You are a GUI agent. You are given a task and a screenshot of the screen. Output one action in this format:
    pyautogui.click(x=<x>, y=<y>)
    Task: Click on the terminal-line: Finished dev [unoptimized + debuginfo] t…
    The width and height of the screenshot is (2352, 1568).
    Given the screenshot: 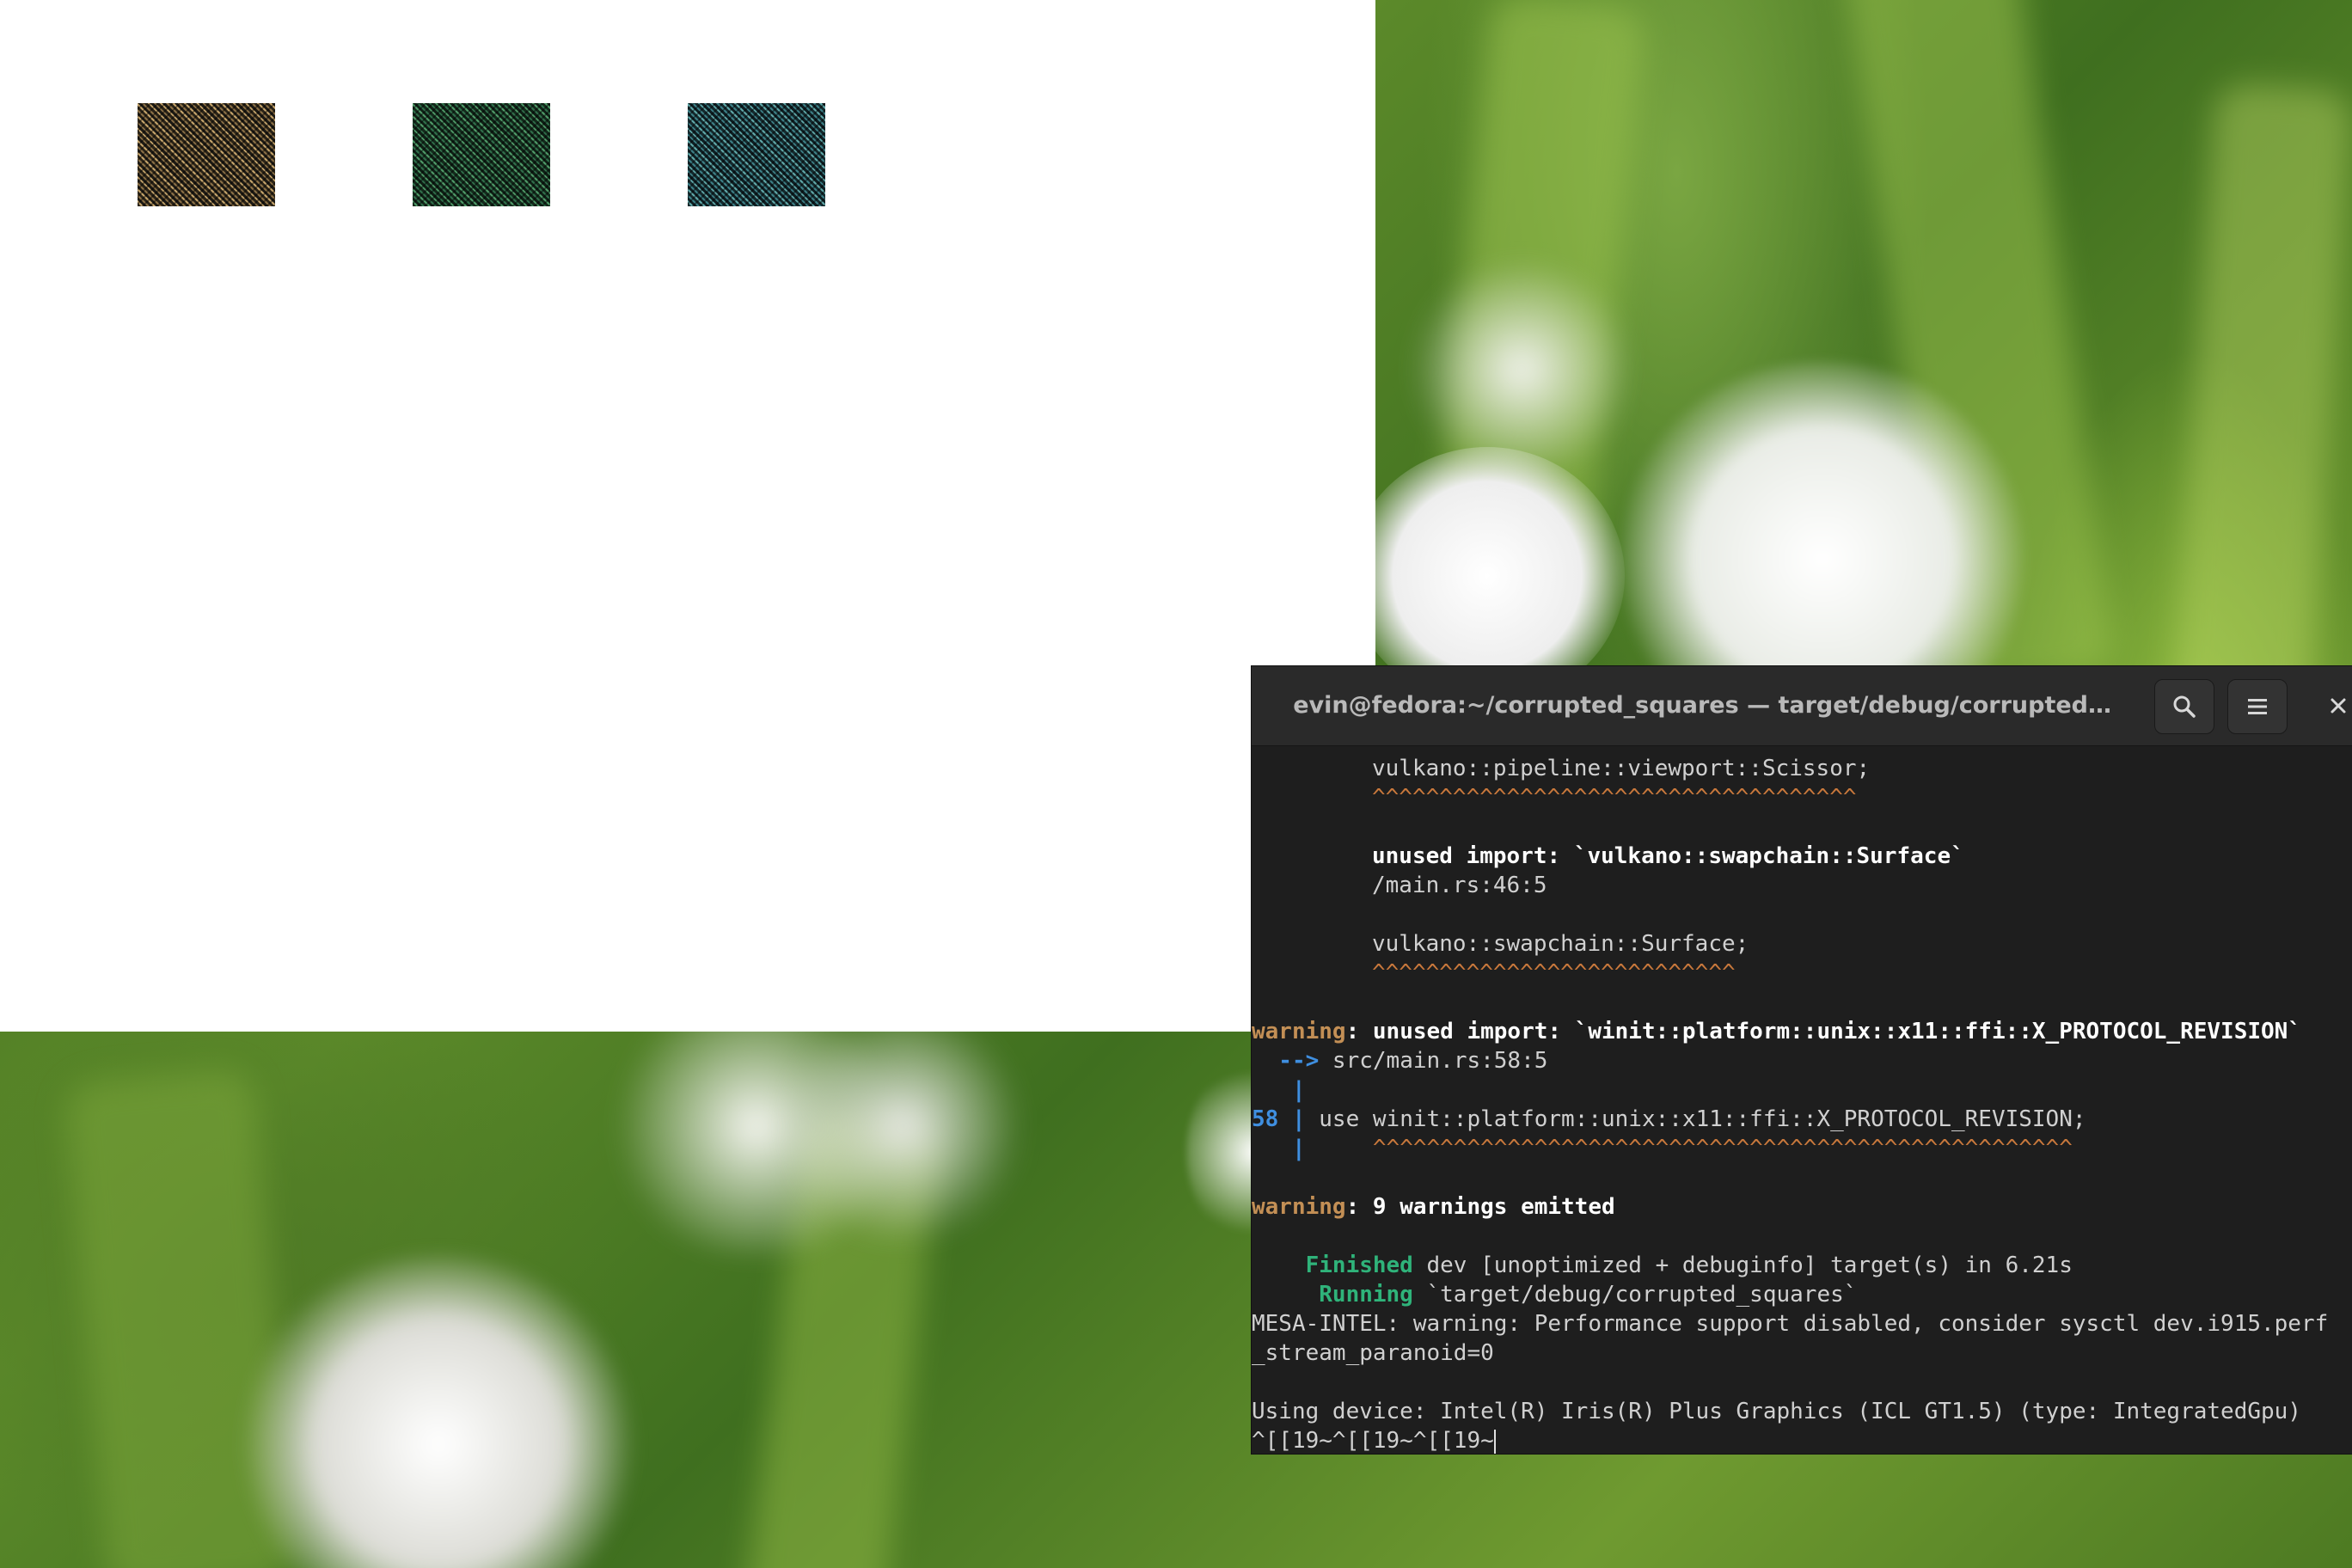 What is the action you would take?
    pyautogui.click(x=1802, y=1265)
    